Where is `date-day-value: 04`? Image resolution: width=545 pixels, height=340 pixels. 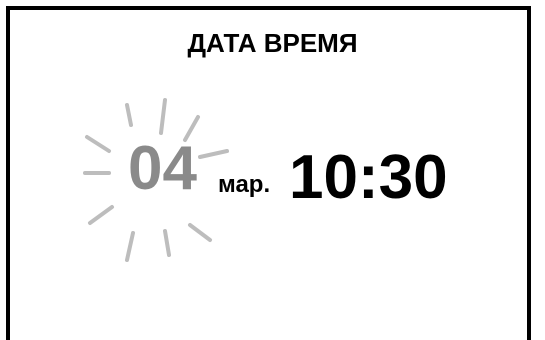
date-day-value: 04 is located at coordinates (162, 169).